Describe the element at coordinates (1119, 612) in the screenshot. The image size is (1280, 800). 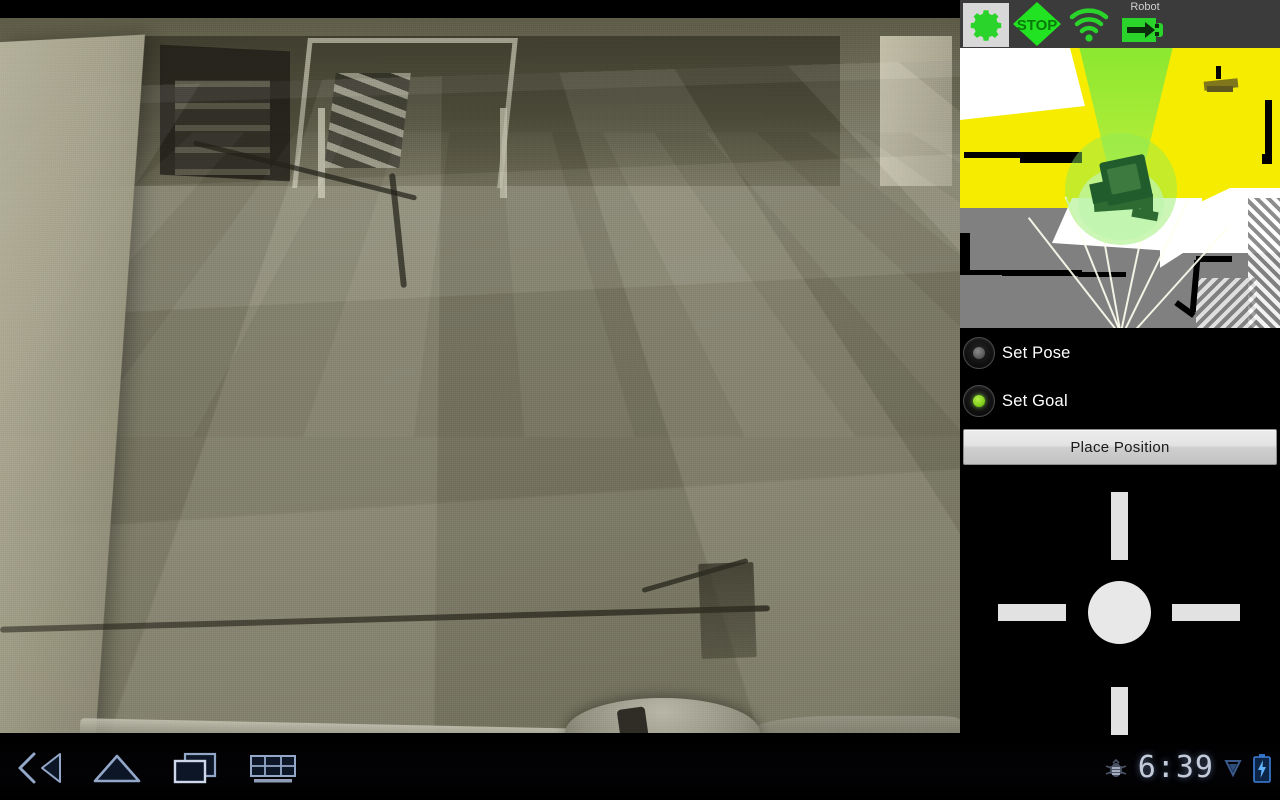
I see `joystick-knob` at that location.